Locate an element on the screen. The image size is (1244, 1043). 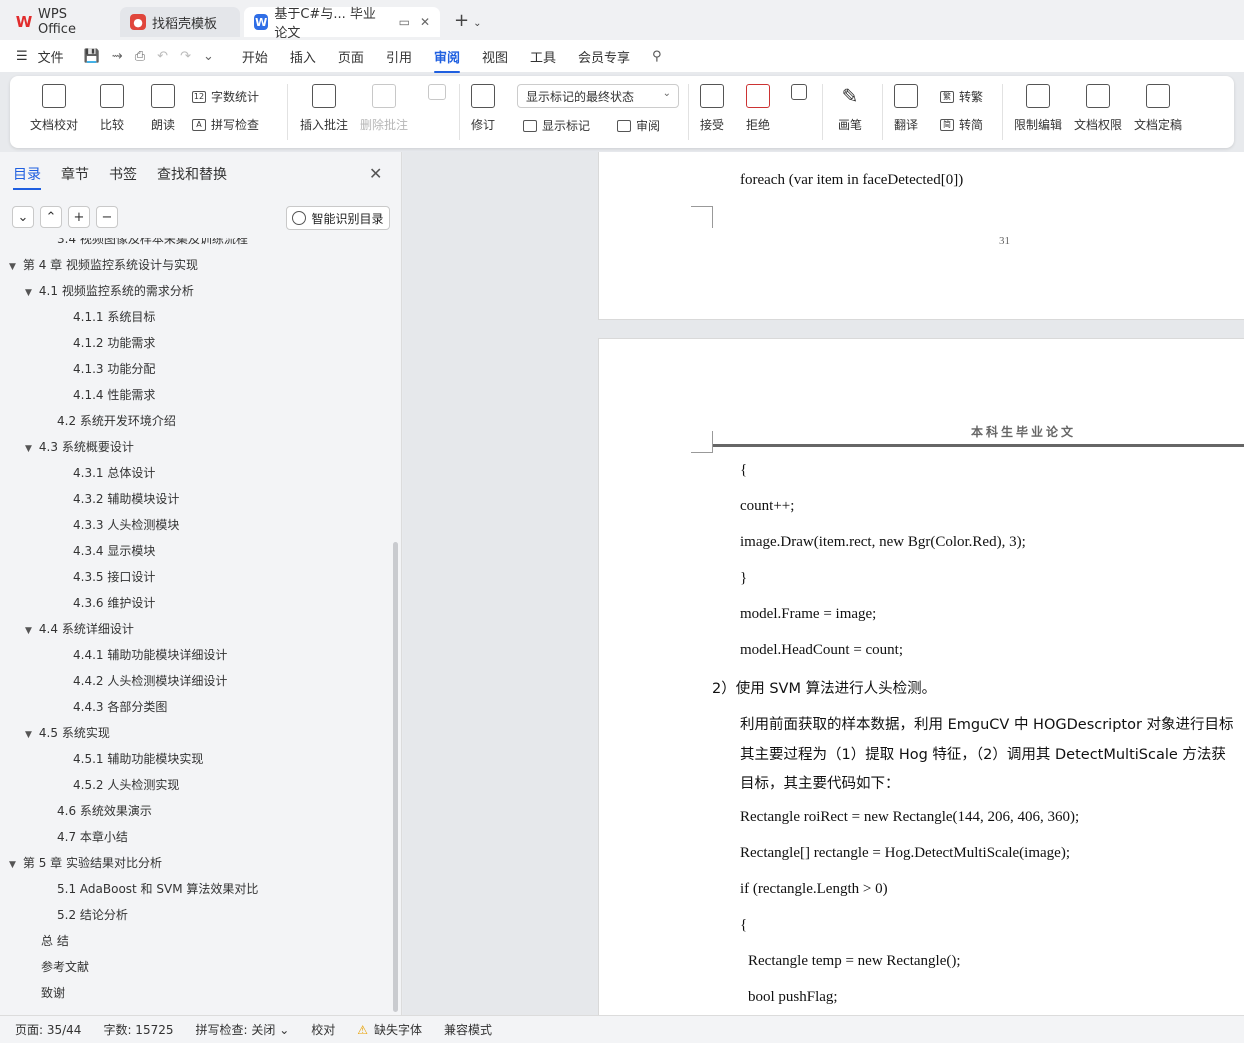
finalize-button: 文档定稿 is located at coordinates (1158, 108).